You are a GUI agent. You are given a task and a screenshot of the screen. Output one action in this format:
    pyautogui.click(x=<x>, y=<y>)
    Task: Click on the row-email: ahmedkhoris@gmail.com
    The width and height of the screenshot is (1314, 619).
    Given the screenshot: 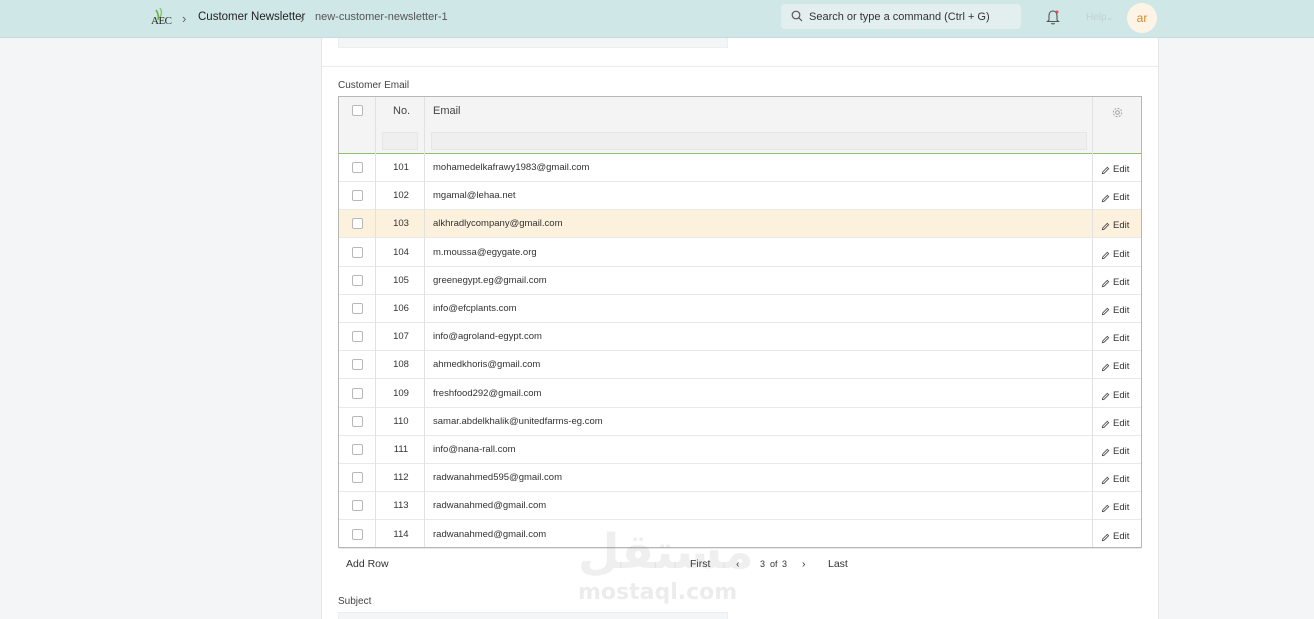 What is the action you would take?
    pyautogui.click(x=486, y=364)
    